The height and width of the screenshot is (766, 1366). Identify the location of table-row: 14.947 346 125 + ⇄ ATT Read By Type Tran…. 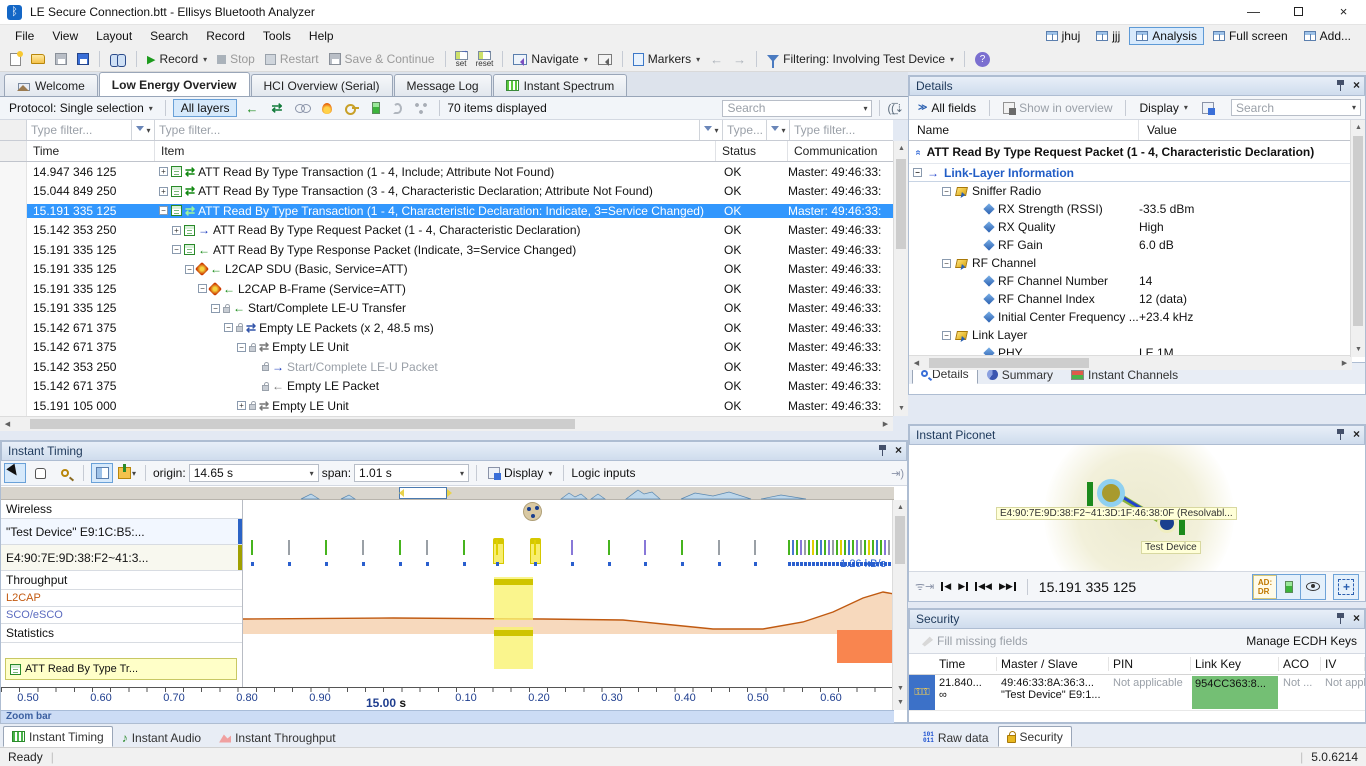
(446, 172).